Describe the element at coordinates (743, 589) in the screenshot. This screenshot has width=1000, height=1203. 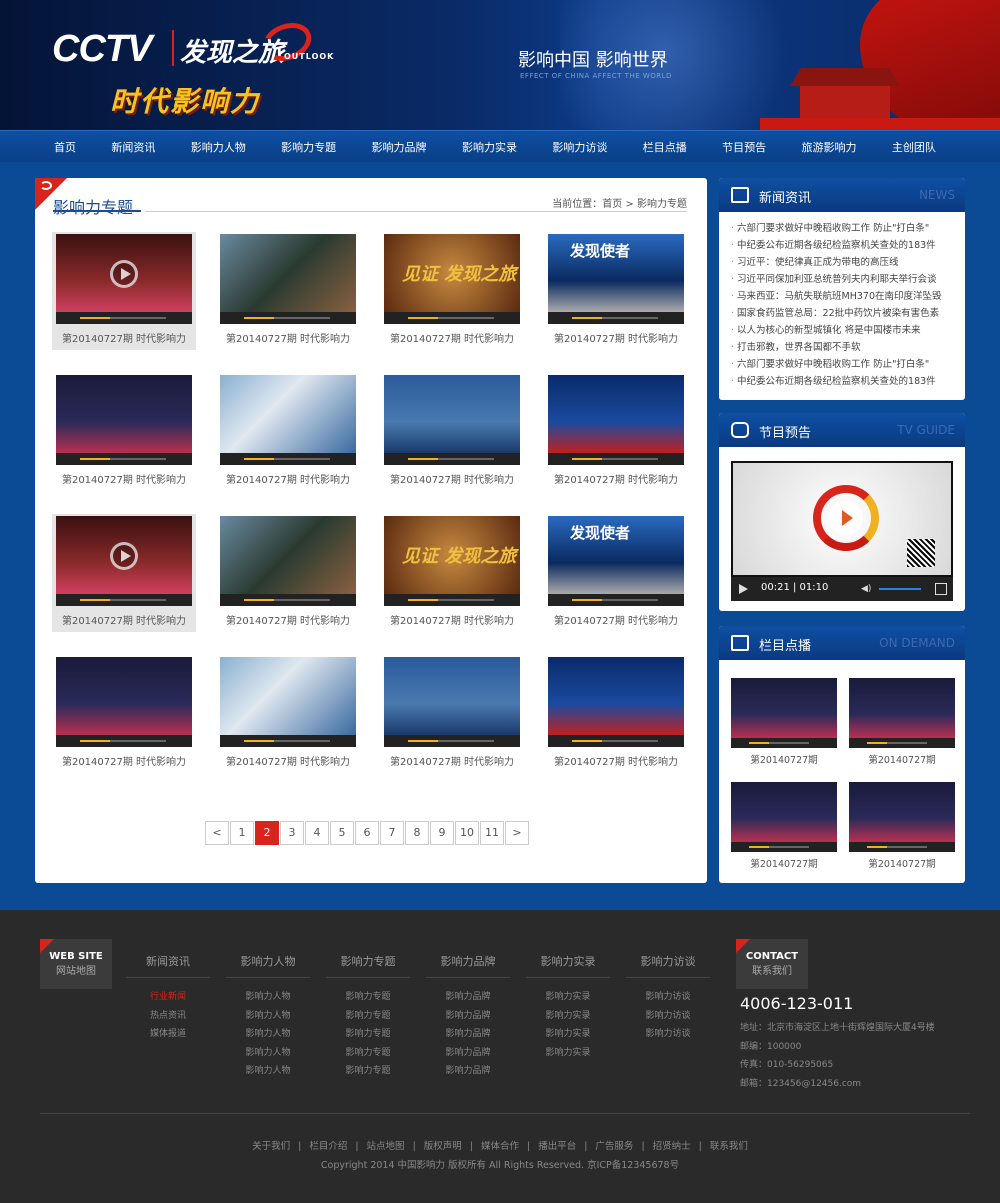
I see `play-button` at that location.